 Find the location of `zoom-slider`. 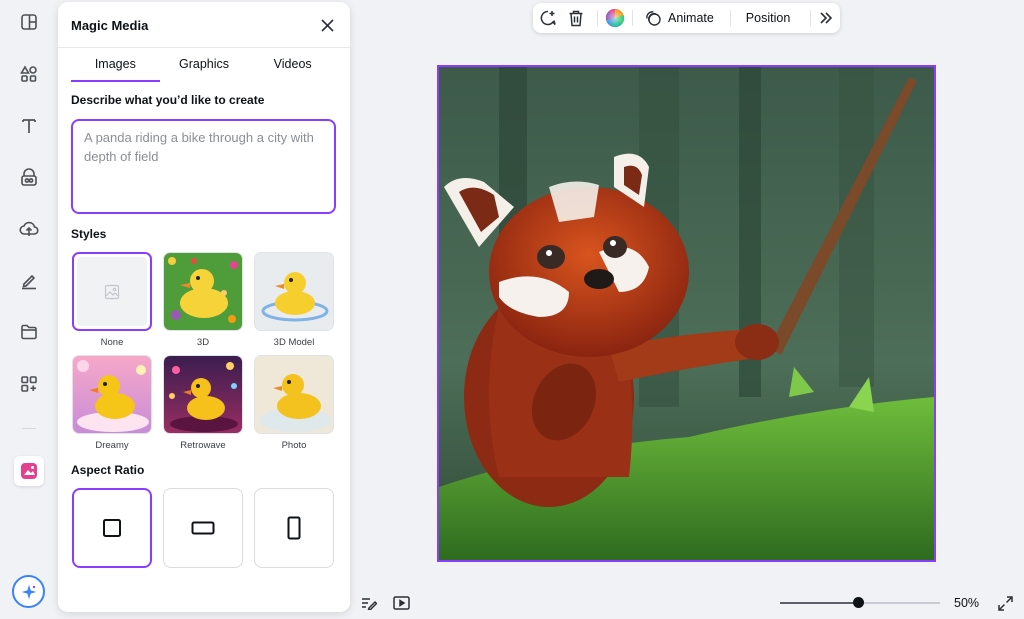

zoom-slider is located at coordinates (860, 602).